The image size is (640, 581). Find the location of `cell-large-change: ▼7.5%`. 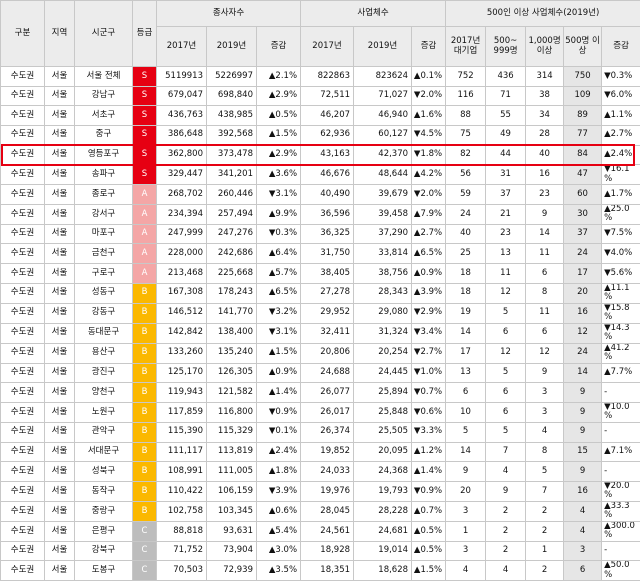

cell-large-change: ▼7.5% is located at coordinates (620, 234).